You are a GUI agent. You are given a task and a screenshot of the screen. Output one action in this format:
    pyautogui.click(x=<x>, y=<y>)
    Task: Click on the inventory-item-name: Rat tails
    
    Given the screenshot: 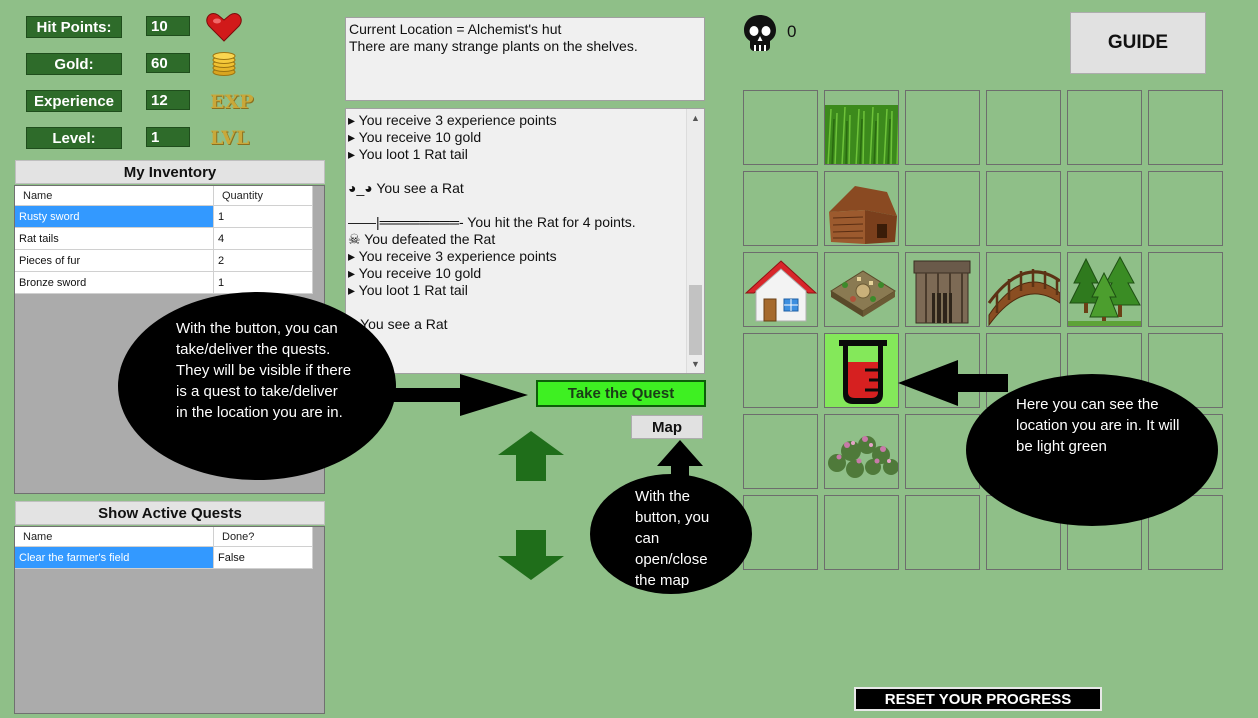 What is the action you would take?
    pyautogui.click(x=114, y=238)
    